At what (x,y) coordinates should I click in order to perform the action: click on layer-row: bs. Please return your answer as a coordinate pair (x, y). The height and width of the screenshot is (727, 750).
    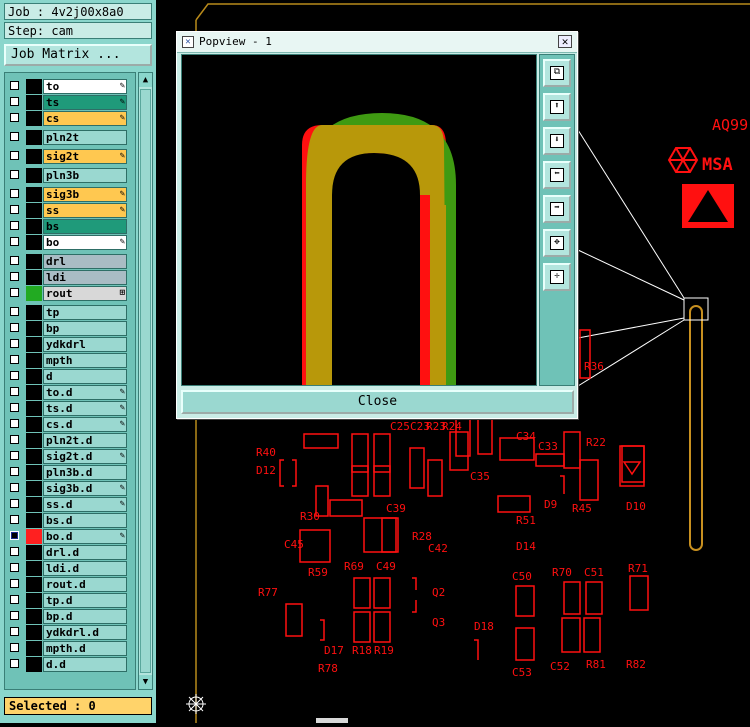
    Looking at the image, I should click on (70, 226).